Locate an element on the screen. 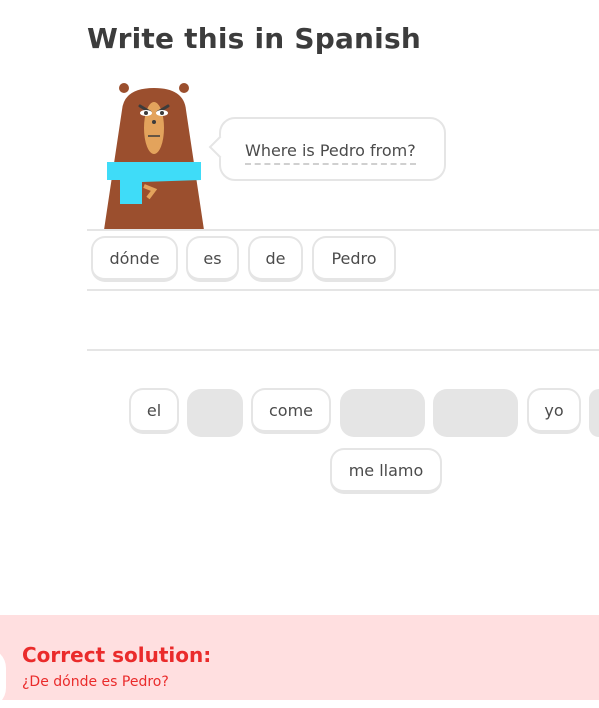 This screenshot has height=708, width=599. prompt-sentence: Where is Pedro from? is located at coordinates (330, 152).